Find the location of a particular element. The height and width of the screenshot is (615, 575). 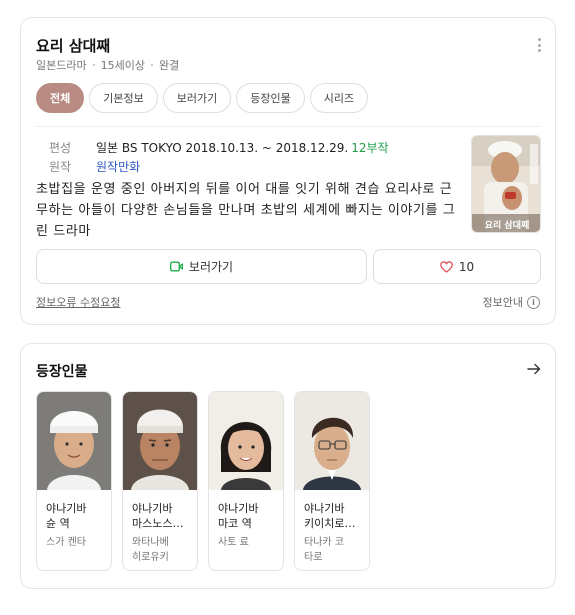

cast-item: 야나기바 마코 역 사토 료 is located at coordinates (246, 481).